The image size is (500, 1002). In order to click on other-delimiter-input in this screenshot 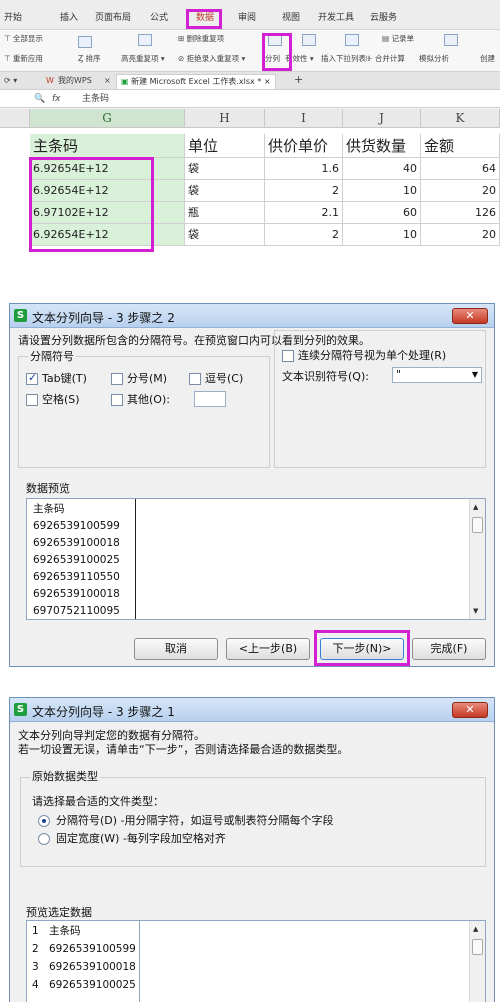, I will do `click(210, 399)`.